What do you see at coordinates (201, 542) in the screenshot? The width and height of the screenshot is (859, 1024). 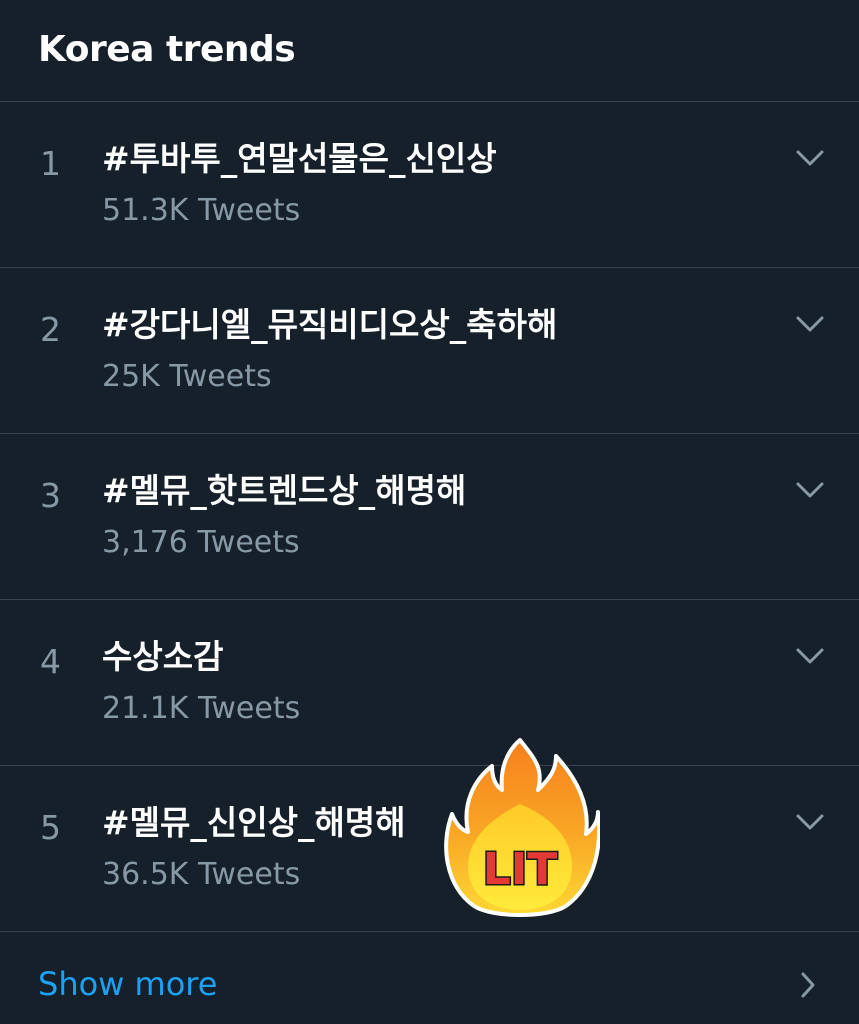 I see `trend-tweet-count: 3,176 Tweets` at bounding box center [201, 542].